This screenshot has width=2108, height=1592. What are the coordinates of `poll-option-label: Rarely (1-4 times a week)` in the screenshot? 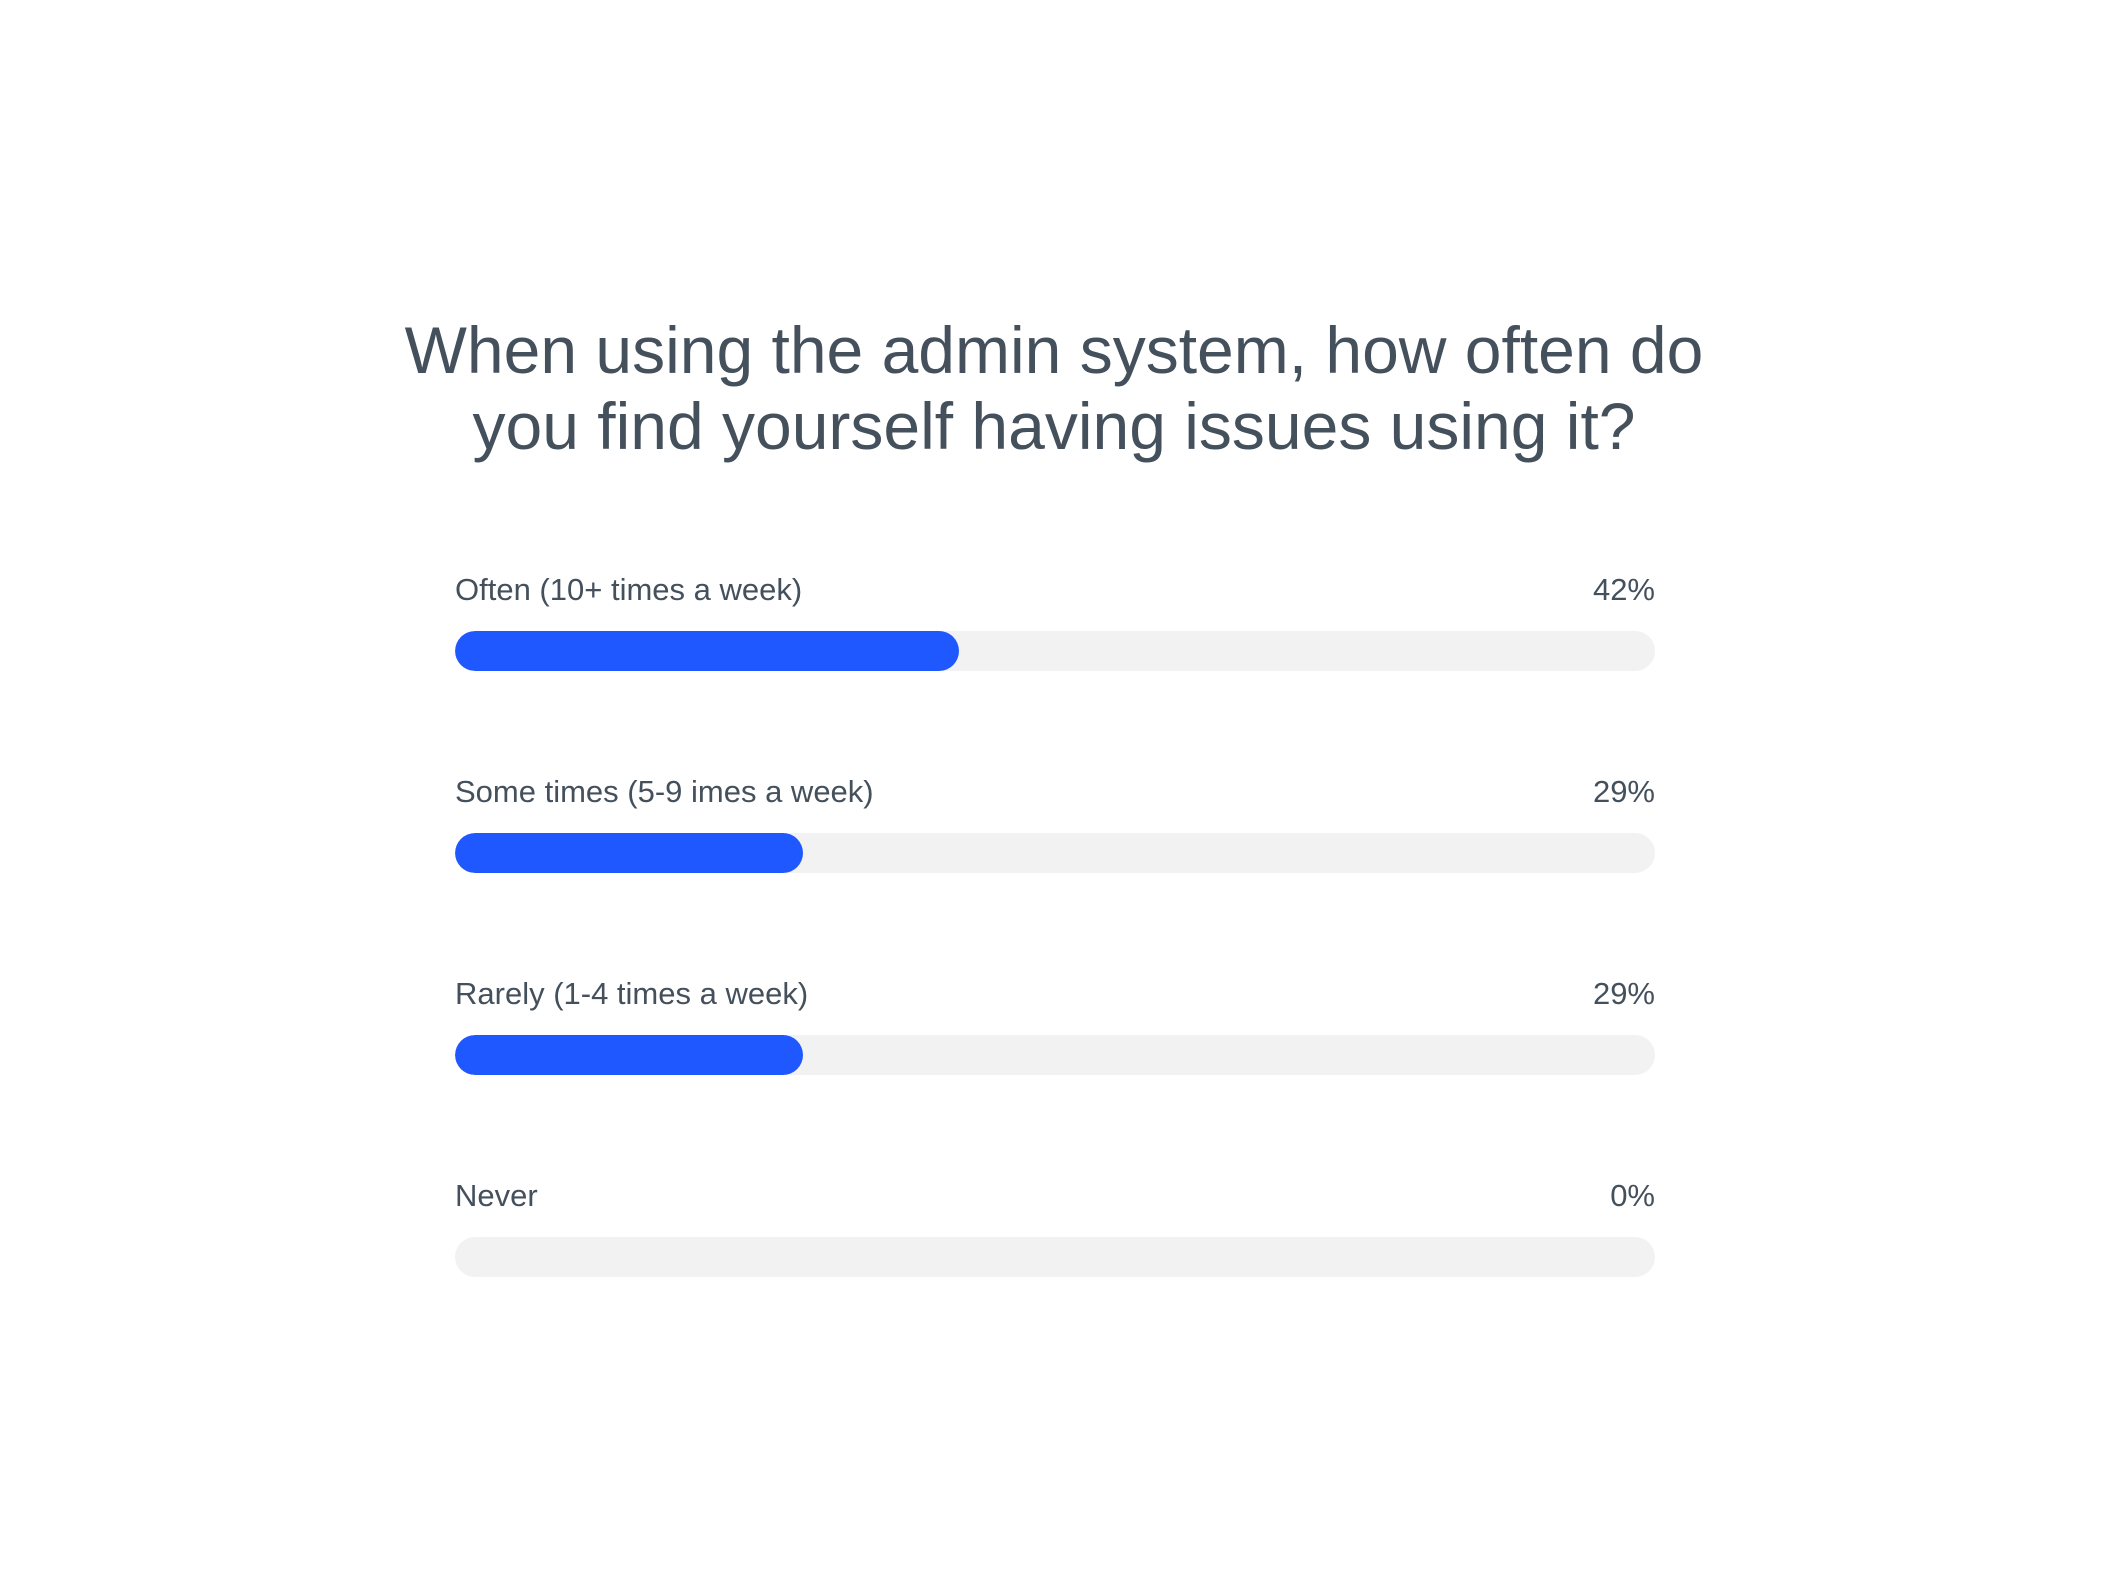 It's located at (632, 993).